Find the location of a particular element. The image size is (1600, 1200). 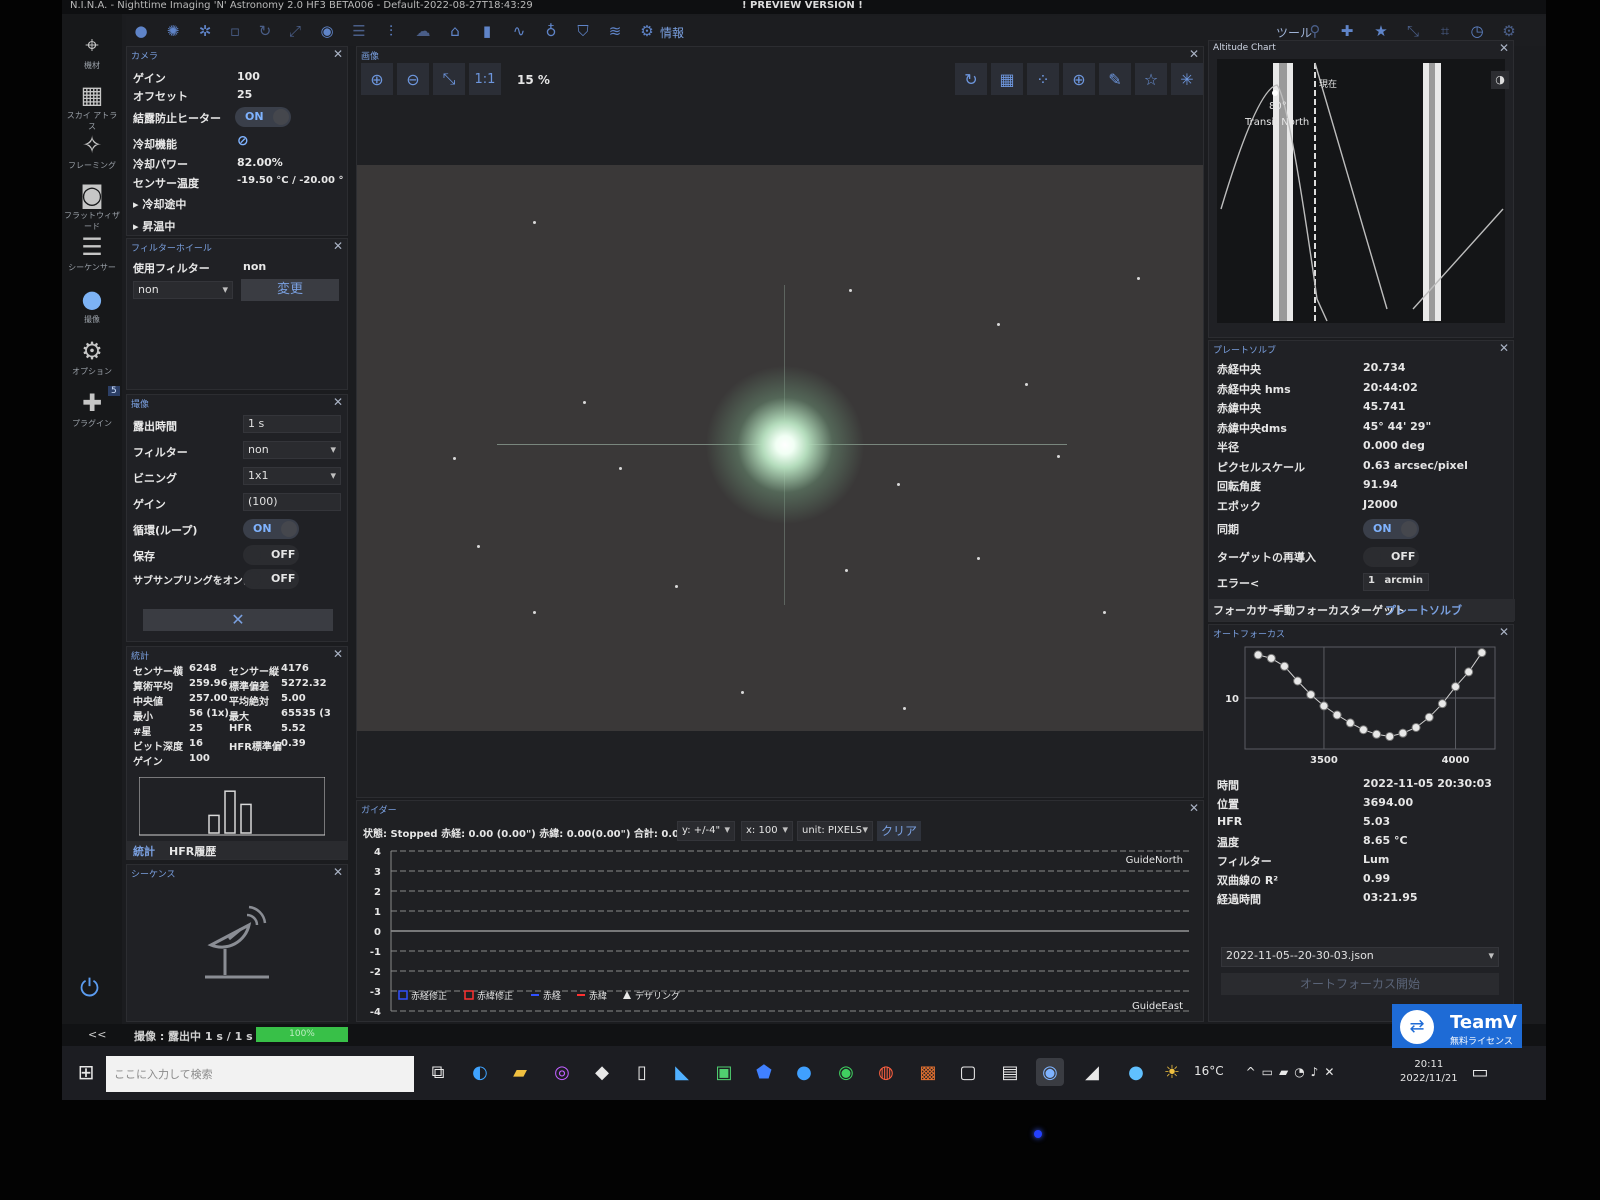

stars-icon: ⁘ is located at coordinates (1043, 79).